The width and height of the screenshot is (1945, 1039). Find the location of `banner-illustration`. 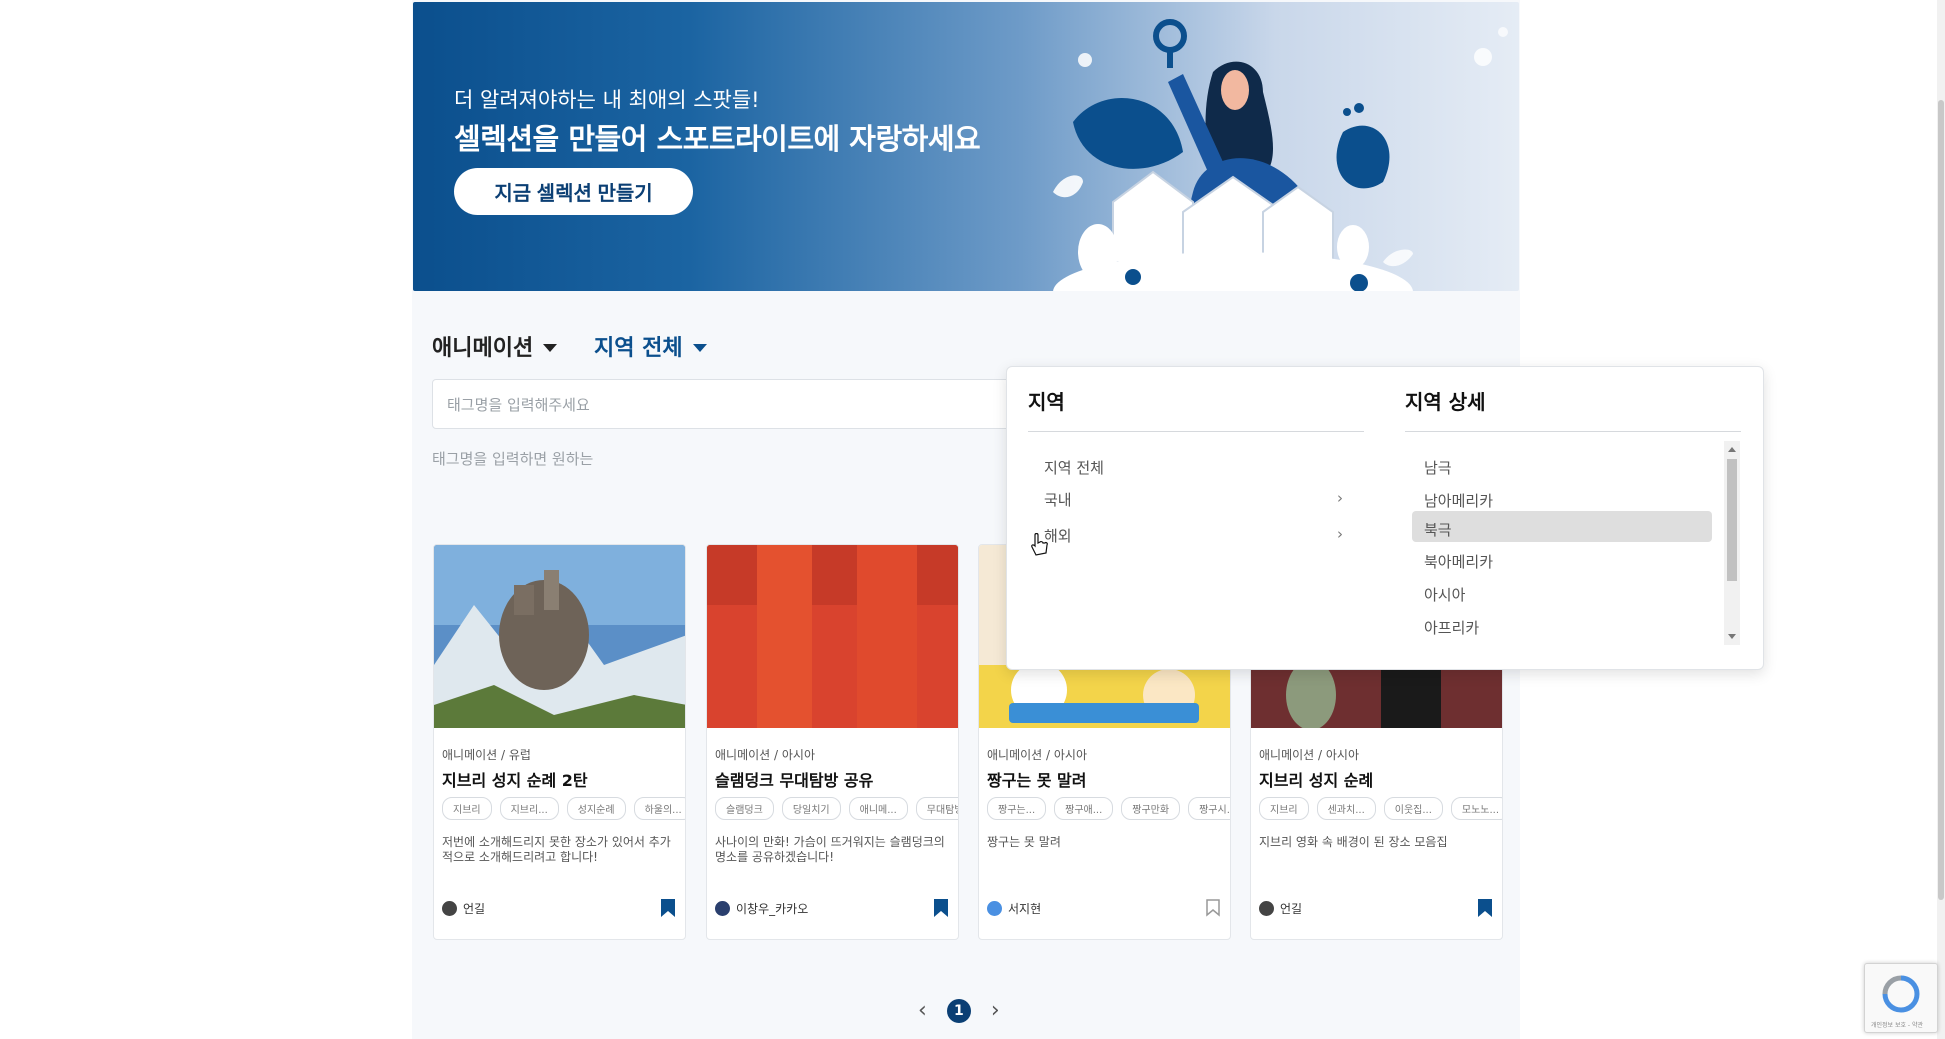

banner-illustration is located at coordinates (1280, 155).